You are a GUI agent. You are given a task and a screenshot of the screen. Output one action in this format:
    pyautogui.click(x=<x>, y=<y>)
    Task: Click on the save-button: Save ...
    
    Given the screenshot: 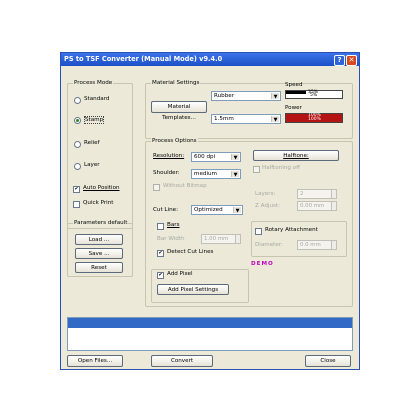 What is the action you would take?
    pyautogui.click(x=99, y=253)
    